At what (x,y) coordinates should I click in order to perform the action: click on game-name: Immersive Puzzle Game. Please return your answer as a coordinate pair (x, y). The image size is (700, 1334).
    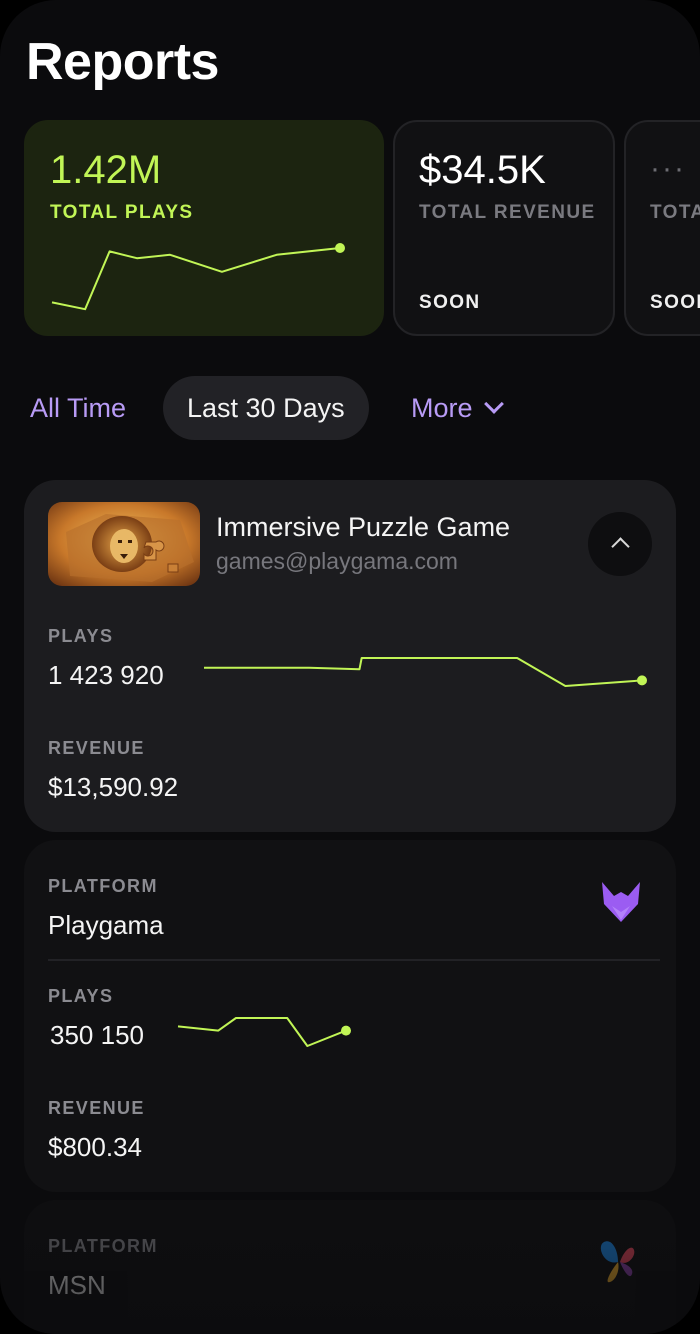
    Looking at the image, I should click on (363, 527).